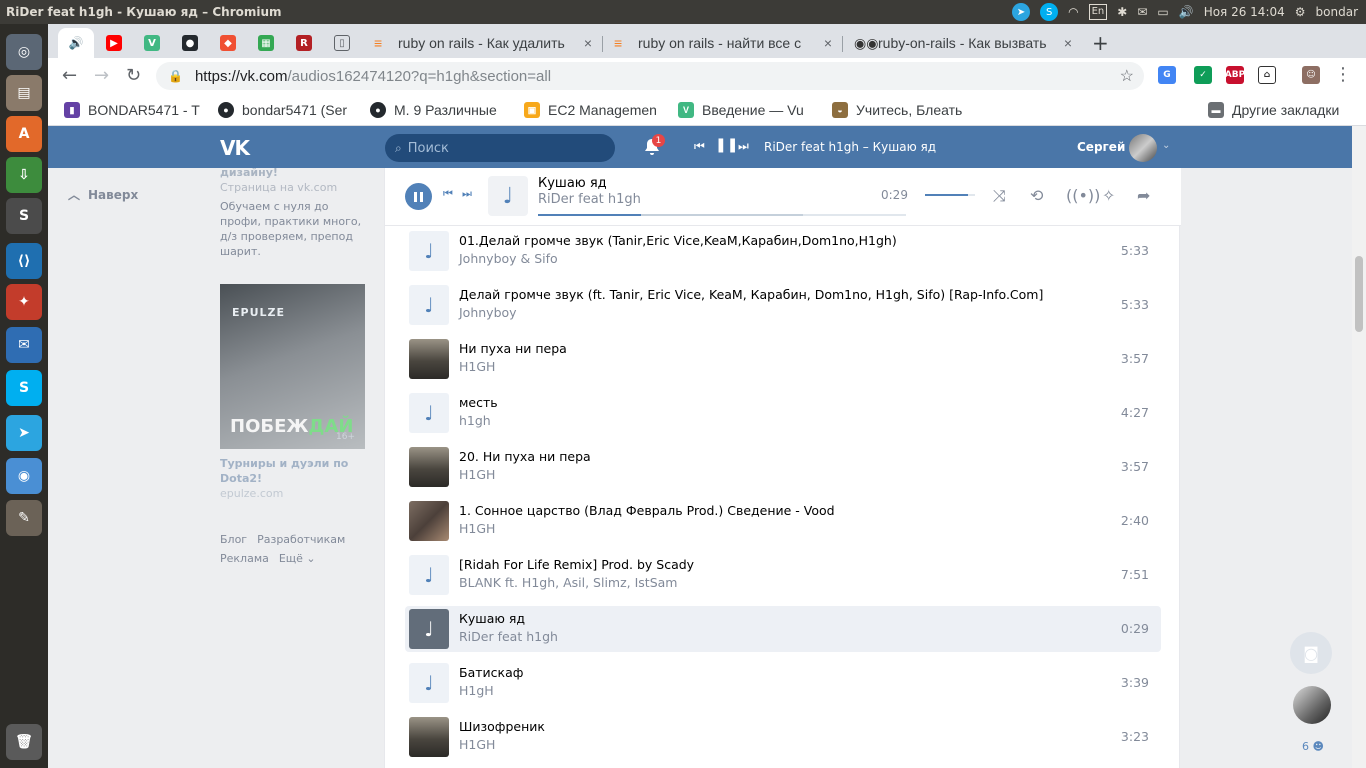 The height and width of the screenshot is (768, 1366). I want to click on clock: Ноя 26 14:04, so click(1244, 12).